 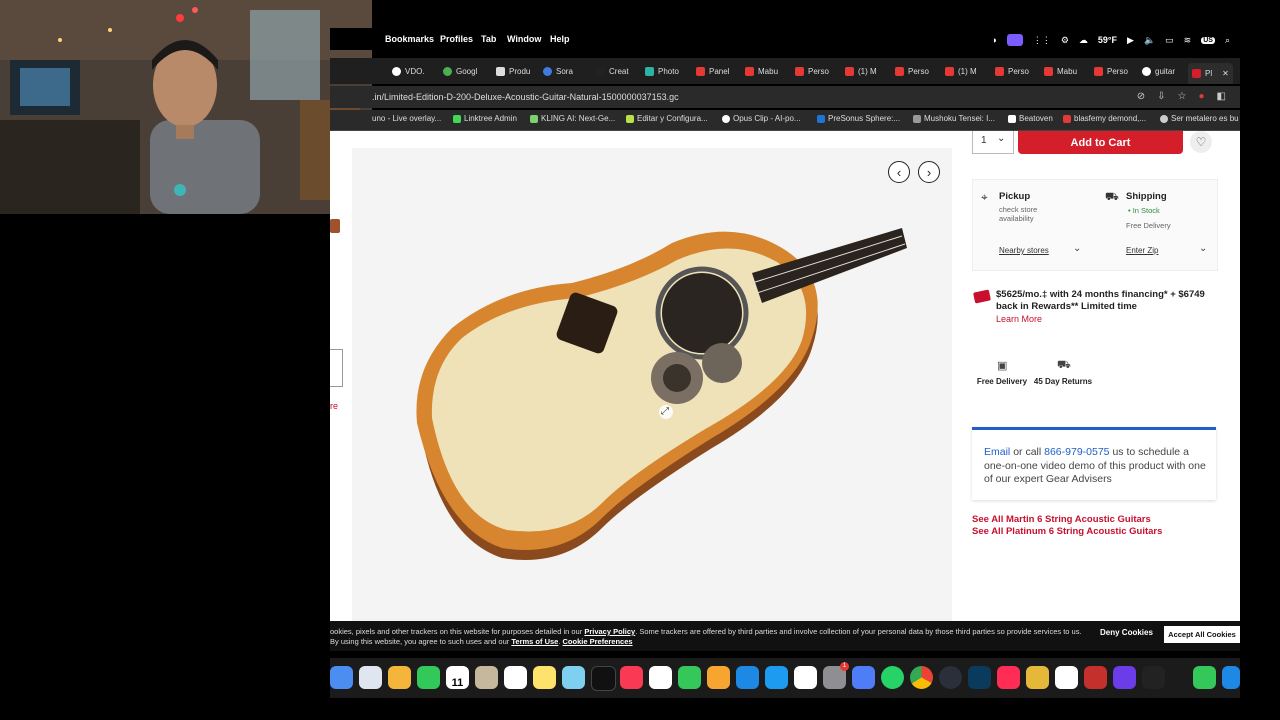 I want to click on cookie-preferences-link: Cookie Preferences, so click(x=598, y=641).